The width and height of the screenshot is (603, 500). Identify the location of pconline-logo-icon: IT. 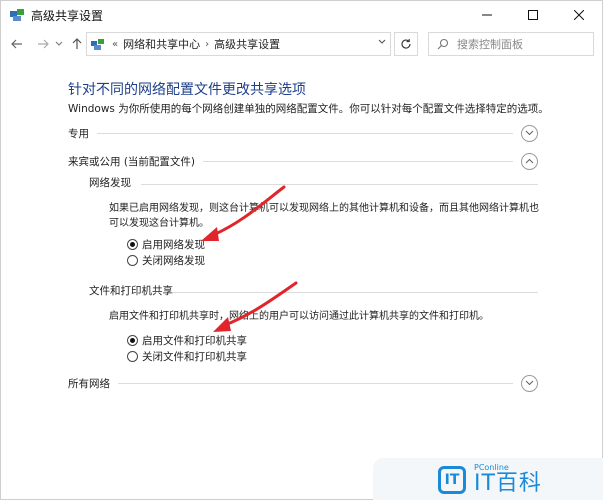
(452, 479).